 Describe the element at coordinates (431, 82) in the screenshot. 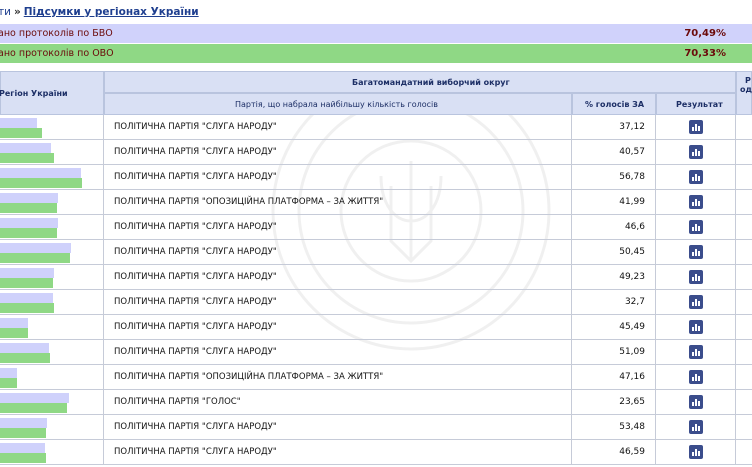

I see `header-district: Багатомандатний виборчий округ` at that location.